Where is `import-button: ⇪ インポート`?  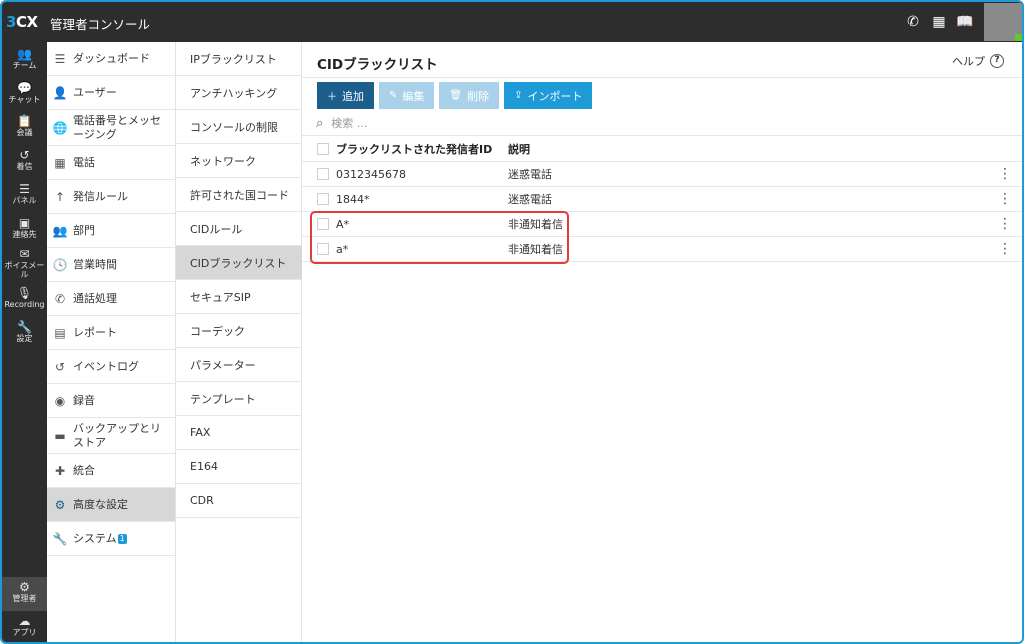 import-button: ⇪ インポート is located at coordinates (548, 95).